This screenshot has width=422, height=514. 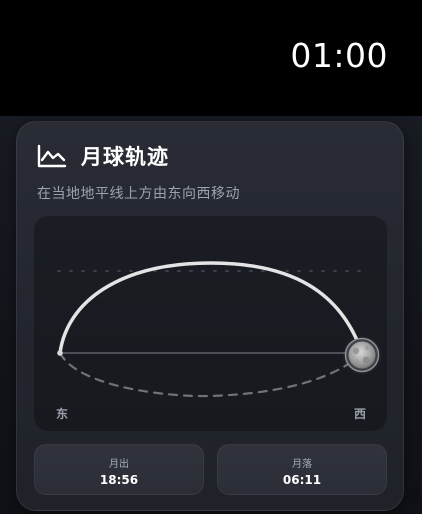 I want to click on moon-path-below-horizon, so click(x=211, y=374).